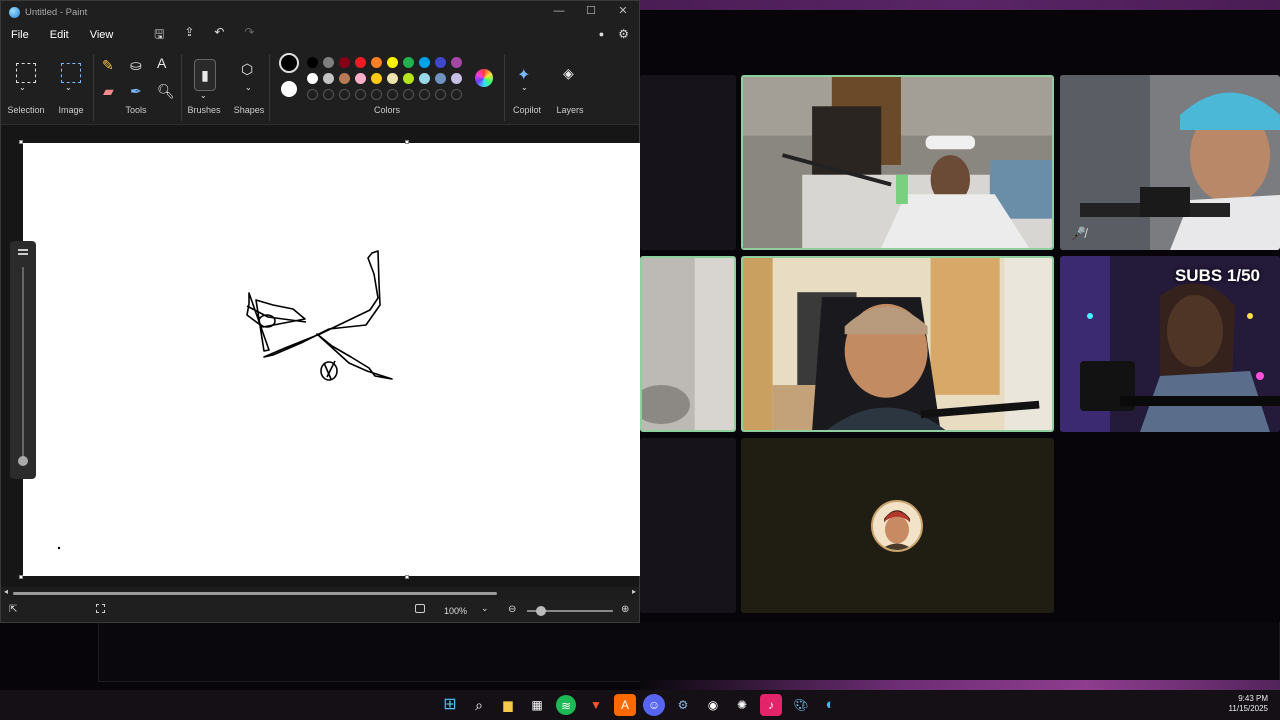 The height and width of the screenshot is (720, 1280). What do you see at coordinates (654, 705) in the screenshot?
I see `discord-icon: ☺` at bounding box center [654, 705].